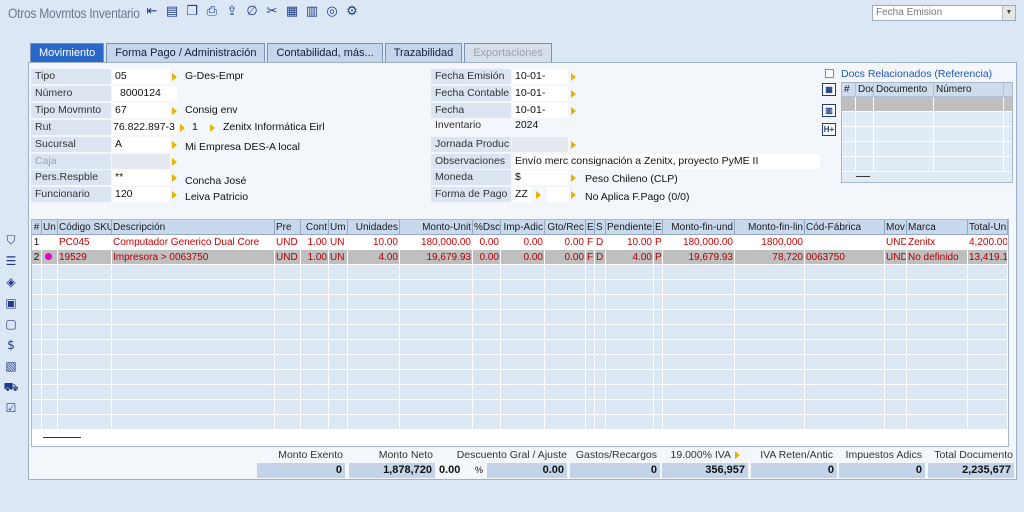 The image size is (1024, 512). Describe the element at coordinates (487, 257) in the screenshot. I see `cell-dsc: 0.00` at that location.